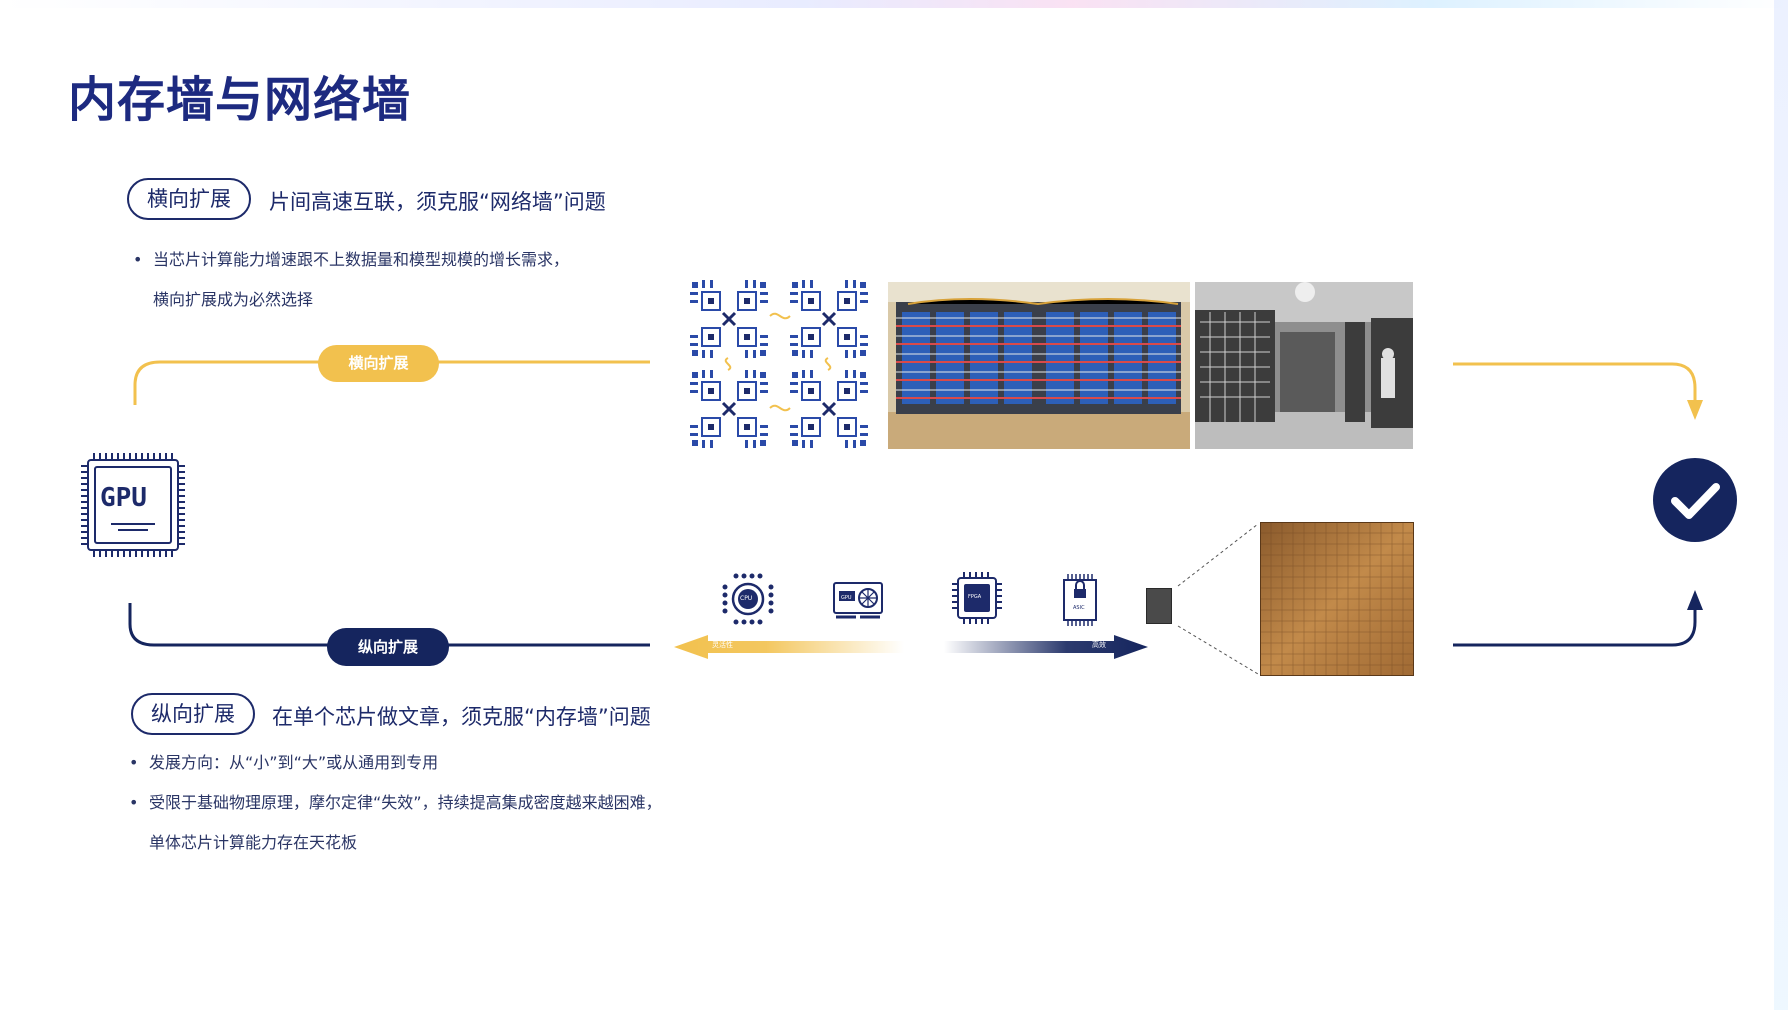  Describe the element at coordinates (405, 802) in the screenshot. I see `vertical-bullet-2-line1: 受限于基础物理原理，摩尔定律“失效”，持续提高集成密度越来越困难，` at that location.